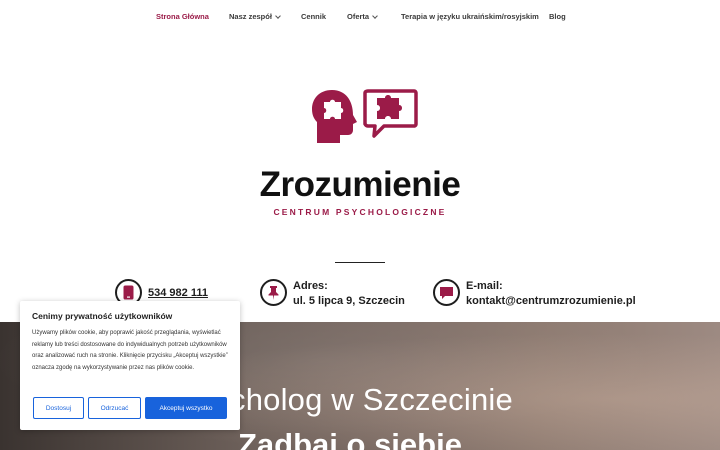 The image size is (720, 450). What do you see at coordinates (551, 301) in the screenshot?
I see `email-link: kontakt@centrumzrozumienie.pl` at bounding box center [551, 301].